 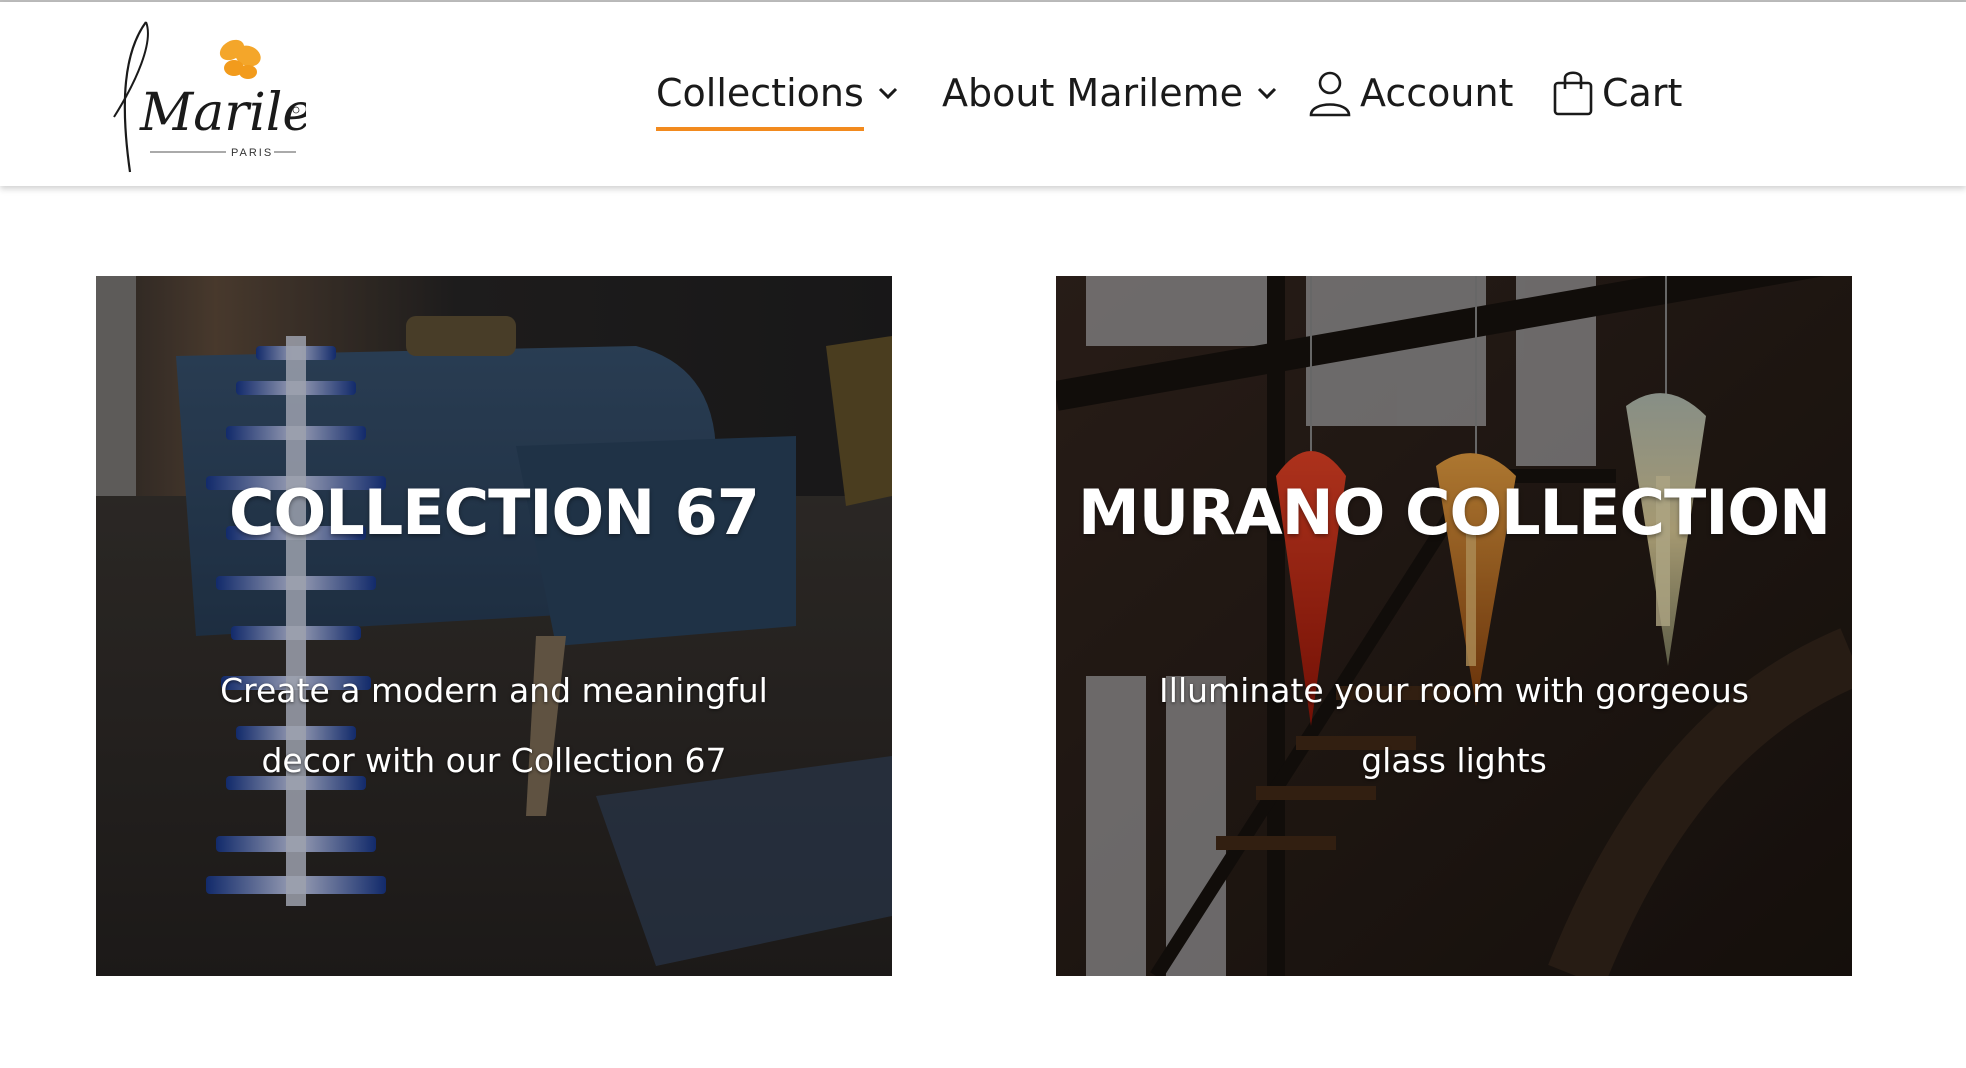 I want to click on logo-wordmark: Marileme, so click(x=222, y=113).